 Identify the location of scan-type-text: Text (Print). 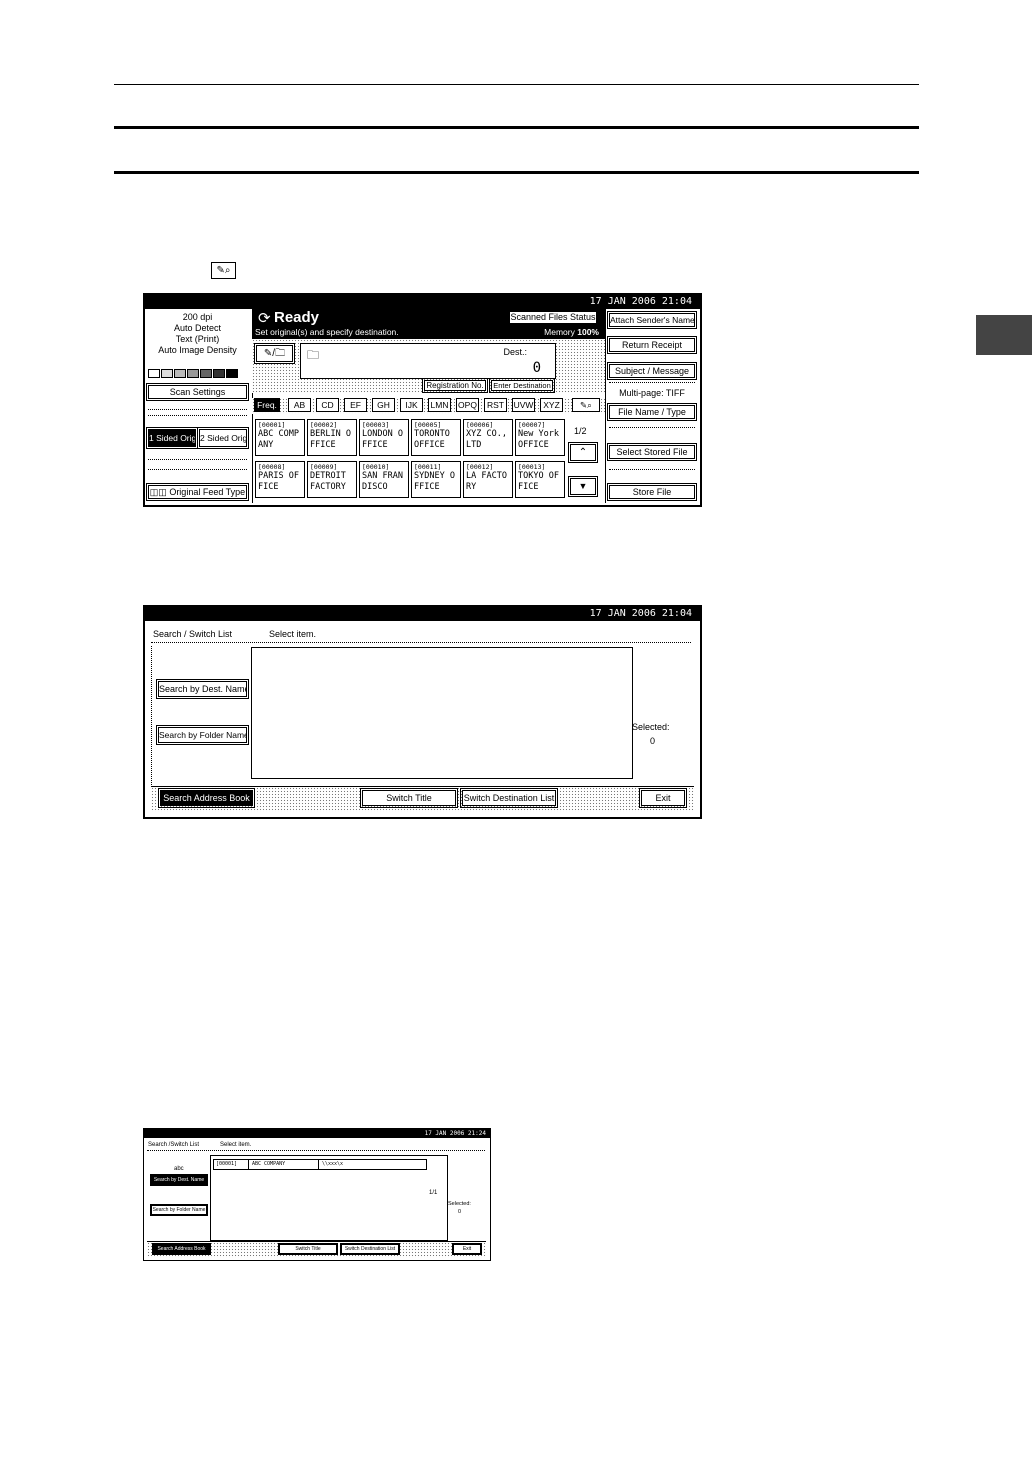
(197, 339).